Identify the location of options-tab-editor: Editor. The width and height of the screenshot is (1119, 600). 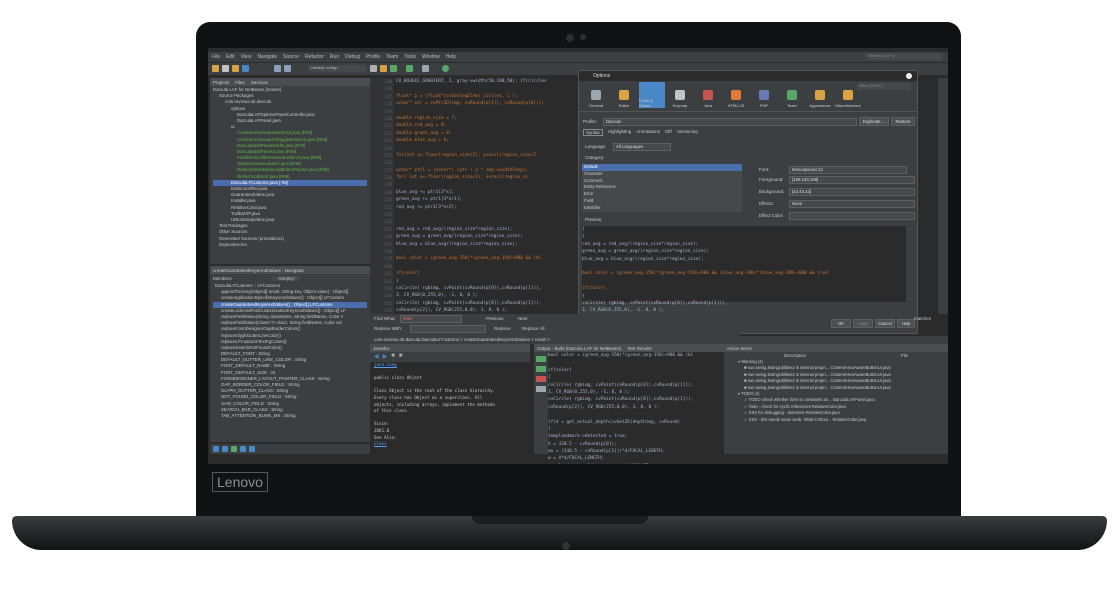
(624, 95).